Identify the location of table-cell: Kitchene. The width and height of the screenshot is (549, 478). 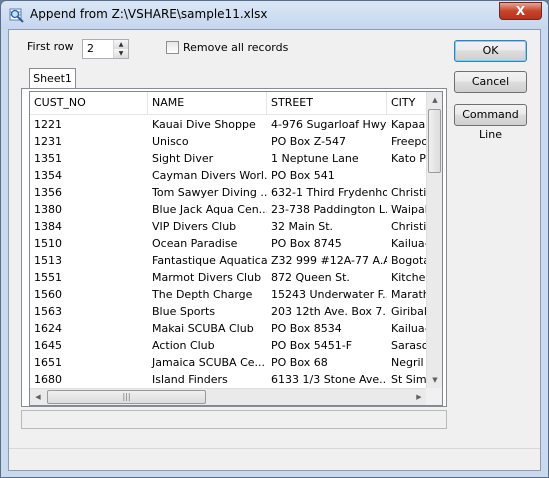
(408, 277).